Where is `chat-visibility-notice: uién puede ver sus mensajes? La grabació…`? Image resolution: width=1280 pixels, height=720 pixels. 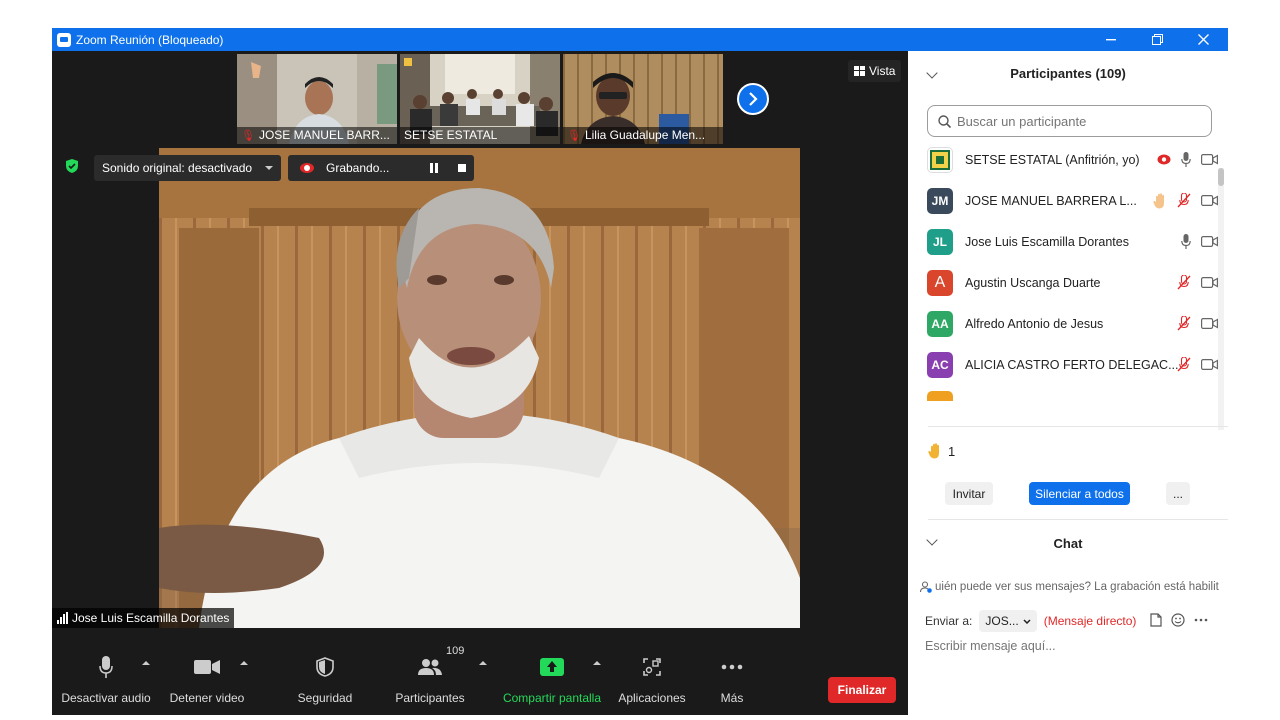 chat-visibility-notice: uién puede ver sus mensajes? La grabació… is located at coordinates (1074, 587).